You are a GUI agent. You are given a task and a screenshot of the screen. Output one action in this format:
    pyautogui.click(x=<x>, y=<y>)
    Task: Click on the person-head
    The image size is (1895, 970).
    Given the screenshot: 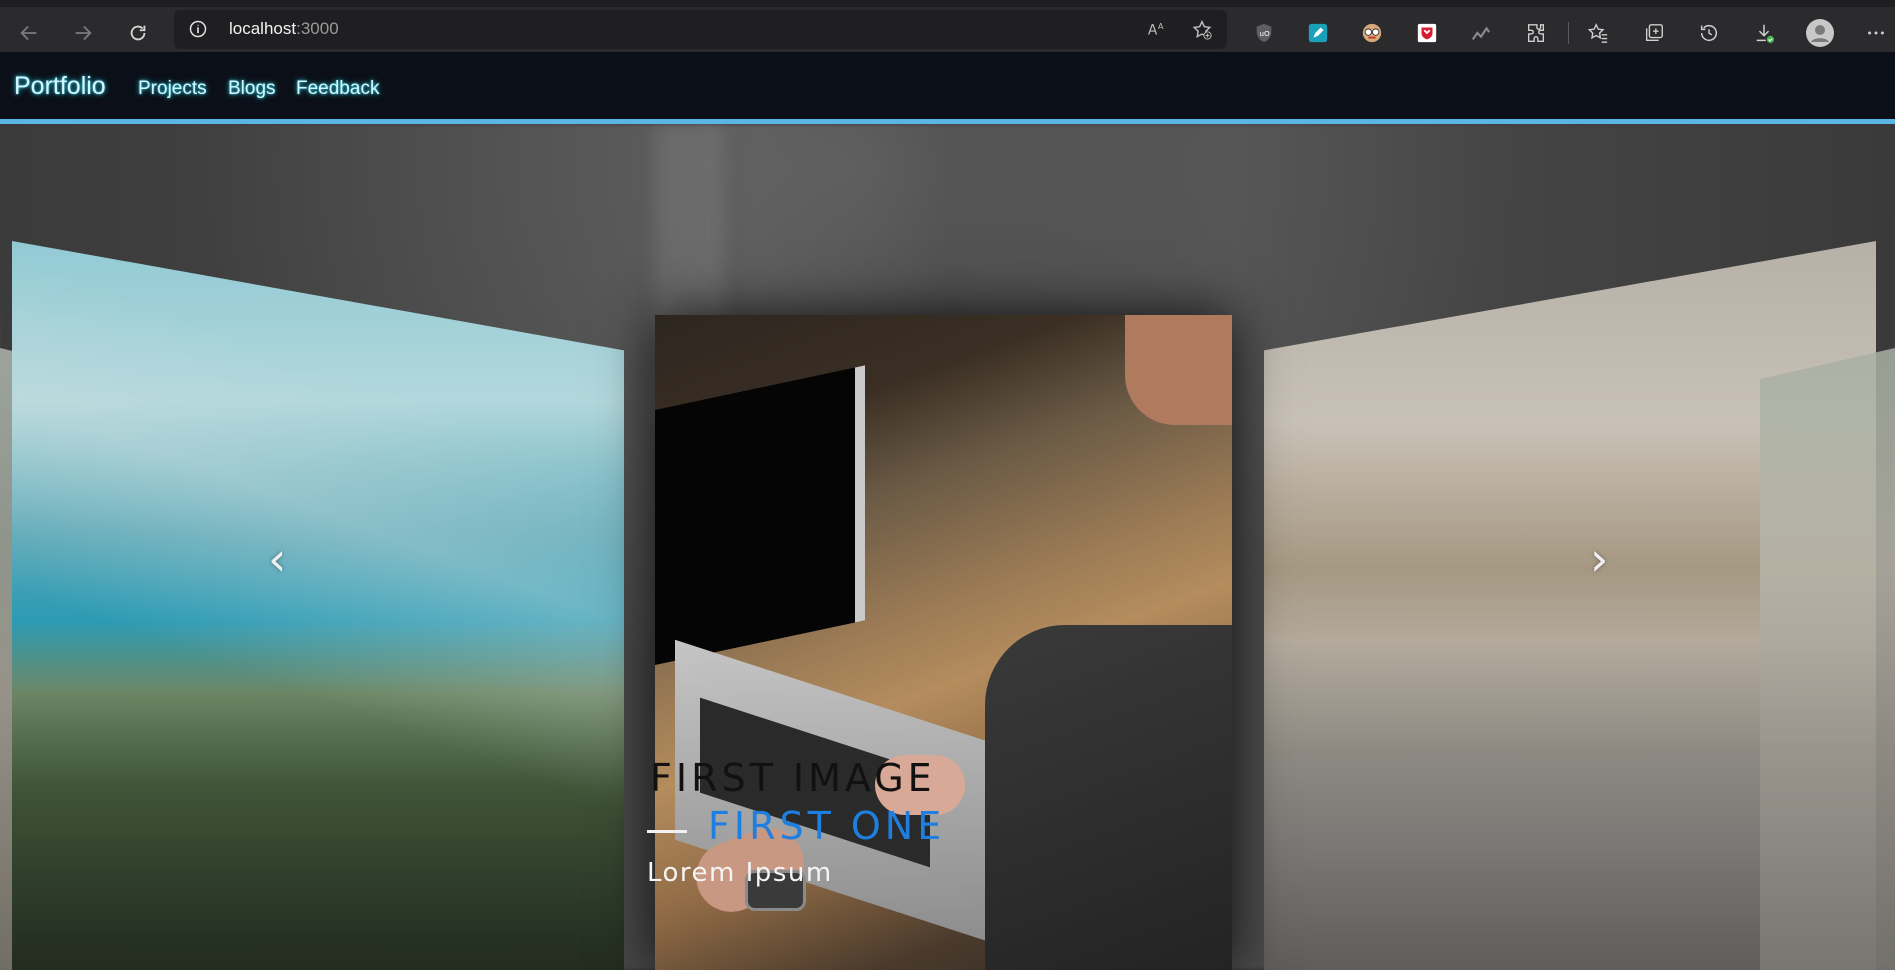 What is the action you would take?
    pyautogui.click(x=1178, y=370)
    